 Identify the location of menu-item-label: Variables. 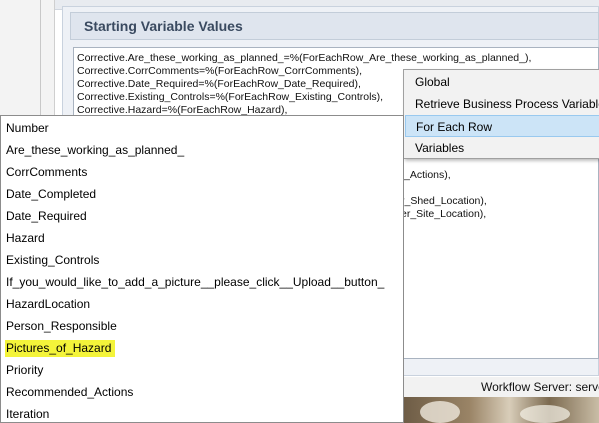
(440, 148).